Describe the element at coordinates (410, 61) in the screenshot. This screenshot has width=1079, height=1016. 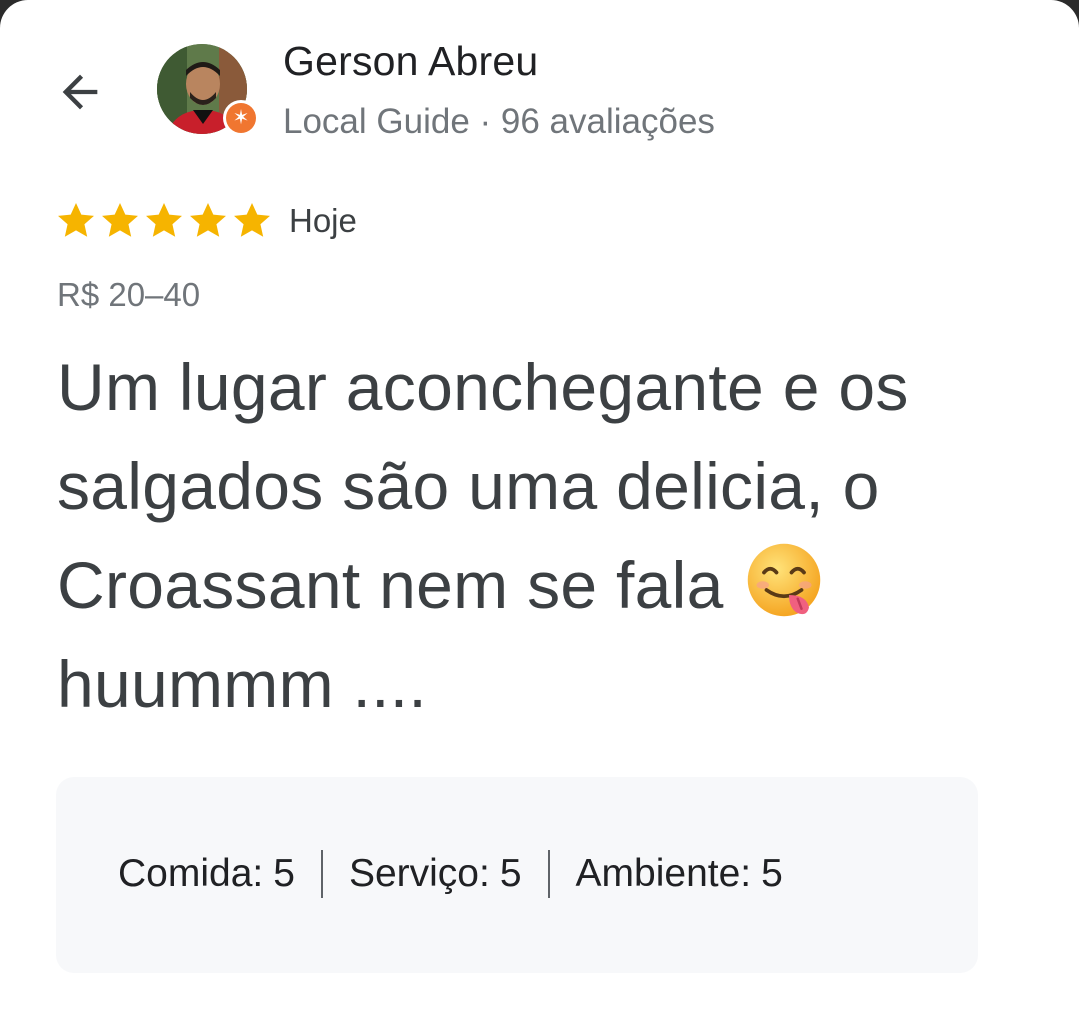
I see `reviewer-name: Gerson Abreu` at that location.